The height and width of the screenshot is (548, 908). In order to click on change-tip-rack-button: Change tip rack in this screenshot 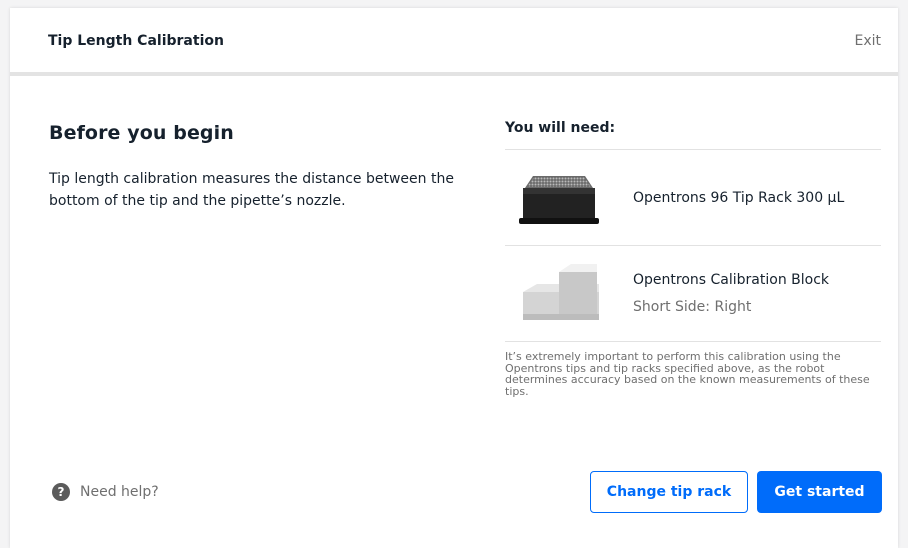, I will do `click(669, 492)`.